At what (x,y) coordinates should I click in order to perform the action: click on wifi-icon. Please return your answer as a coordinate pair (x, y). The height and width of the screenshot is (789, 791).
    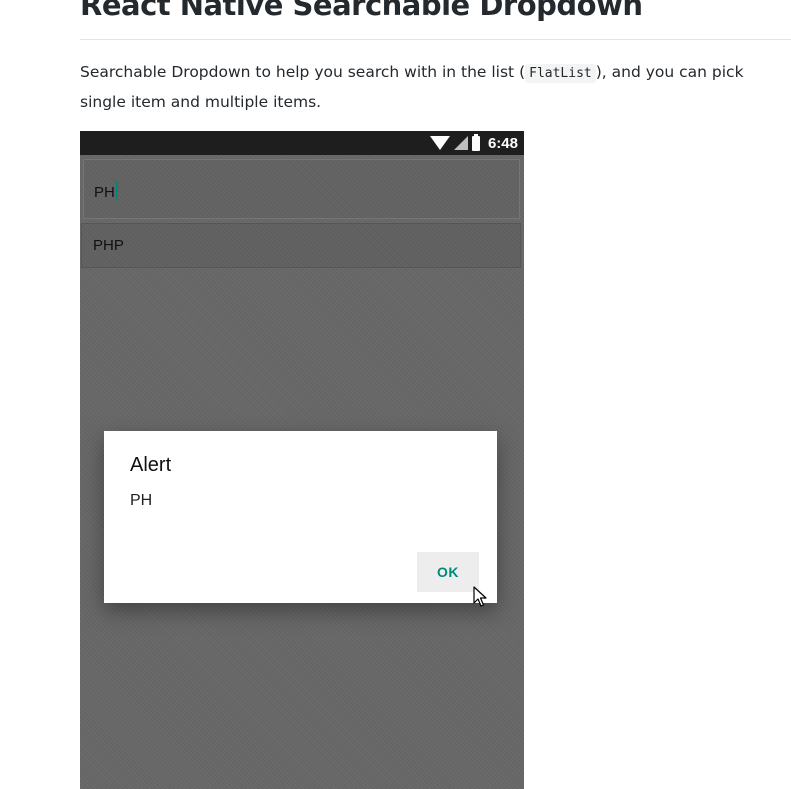
    Looking at the image, I should click on (439, 143).